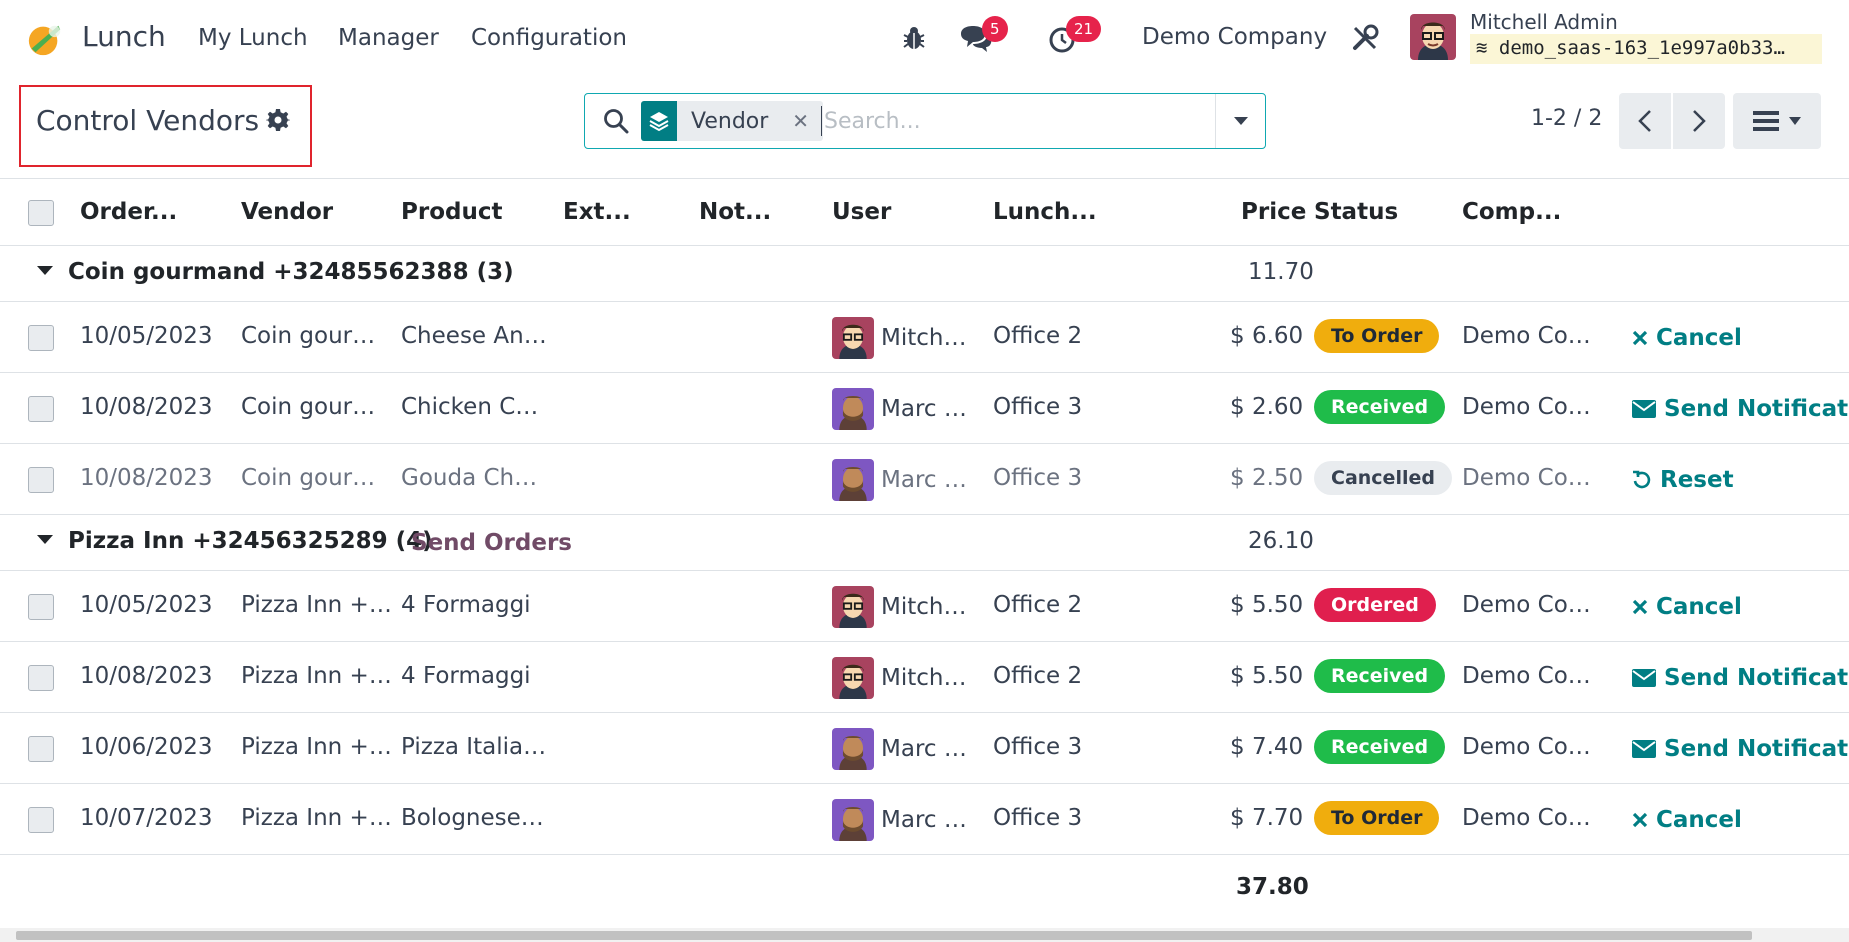 The image size is (1849, 942). What do you see at coordinates (1356, 212) in the screenshot?
I see `column-status: Status` at bounding box center [1356, 212].